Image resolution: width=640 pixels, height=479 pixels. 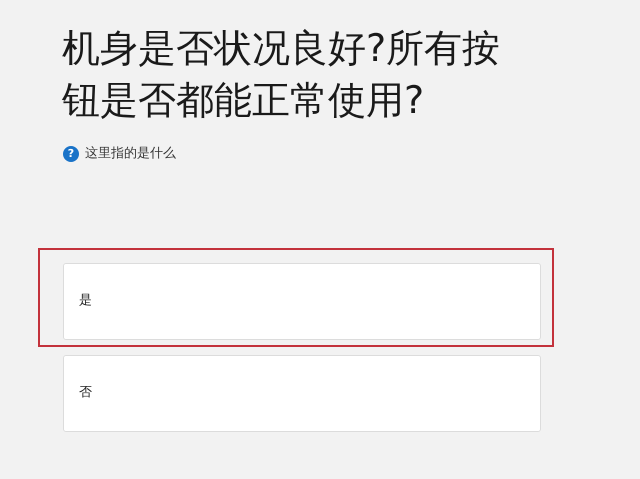 I want to click on question-title: 机身是否状况良好?所有按钮是否都能正常使用?, so click(x=282, y=74).